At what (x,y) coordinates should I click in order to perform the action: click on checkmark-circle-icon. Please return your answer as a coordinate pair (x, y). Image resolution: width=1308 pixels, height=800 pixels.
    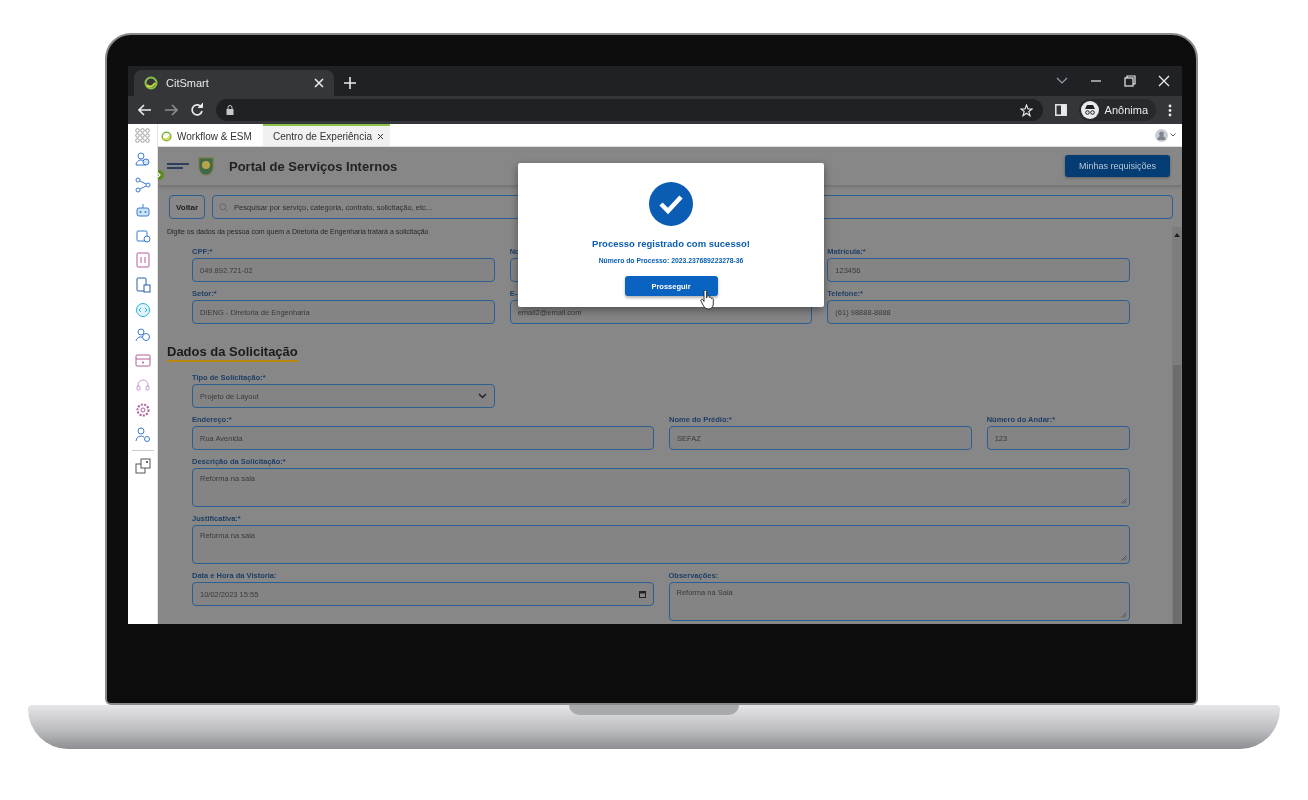
    Looking at the image, I should click on (671, 204).